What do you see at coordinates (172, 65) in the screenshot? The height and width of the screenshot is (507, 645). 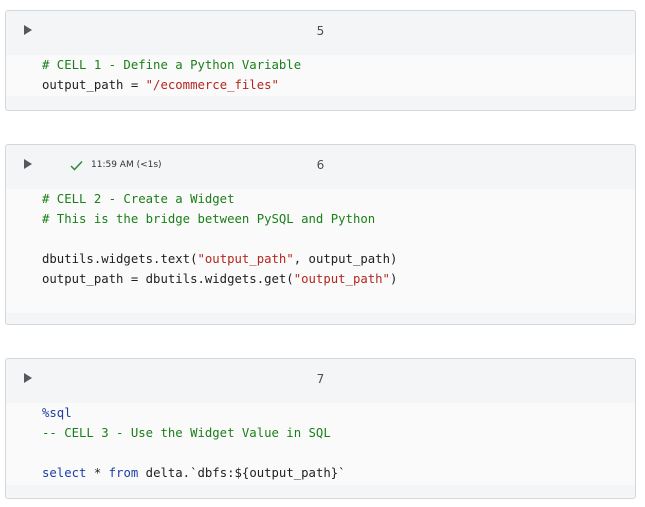 I see `code-token: # CELL 1 - Define a Python Variable` at bounding box center [172, 65].